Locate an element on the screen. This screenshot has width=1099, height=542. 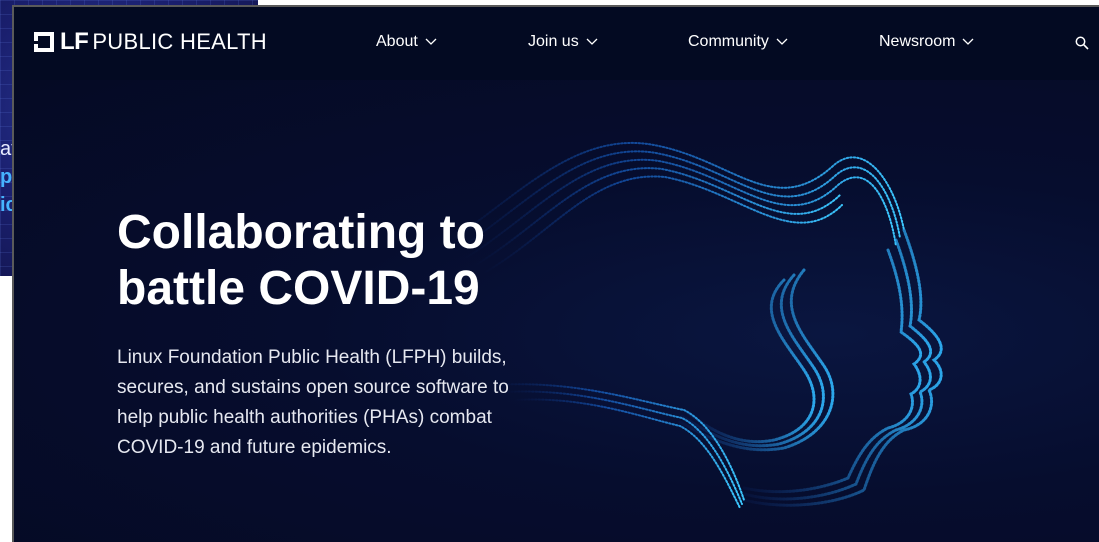
lf-square-icon is located at coordinates (44, 42).